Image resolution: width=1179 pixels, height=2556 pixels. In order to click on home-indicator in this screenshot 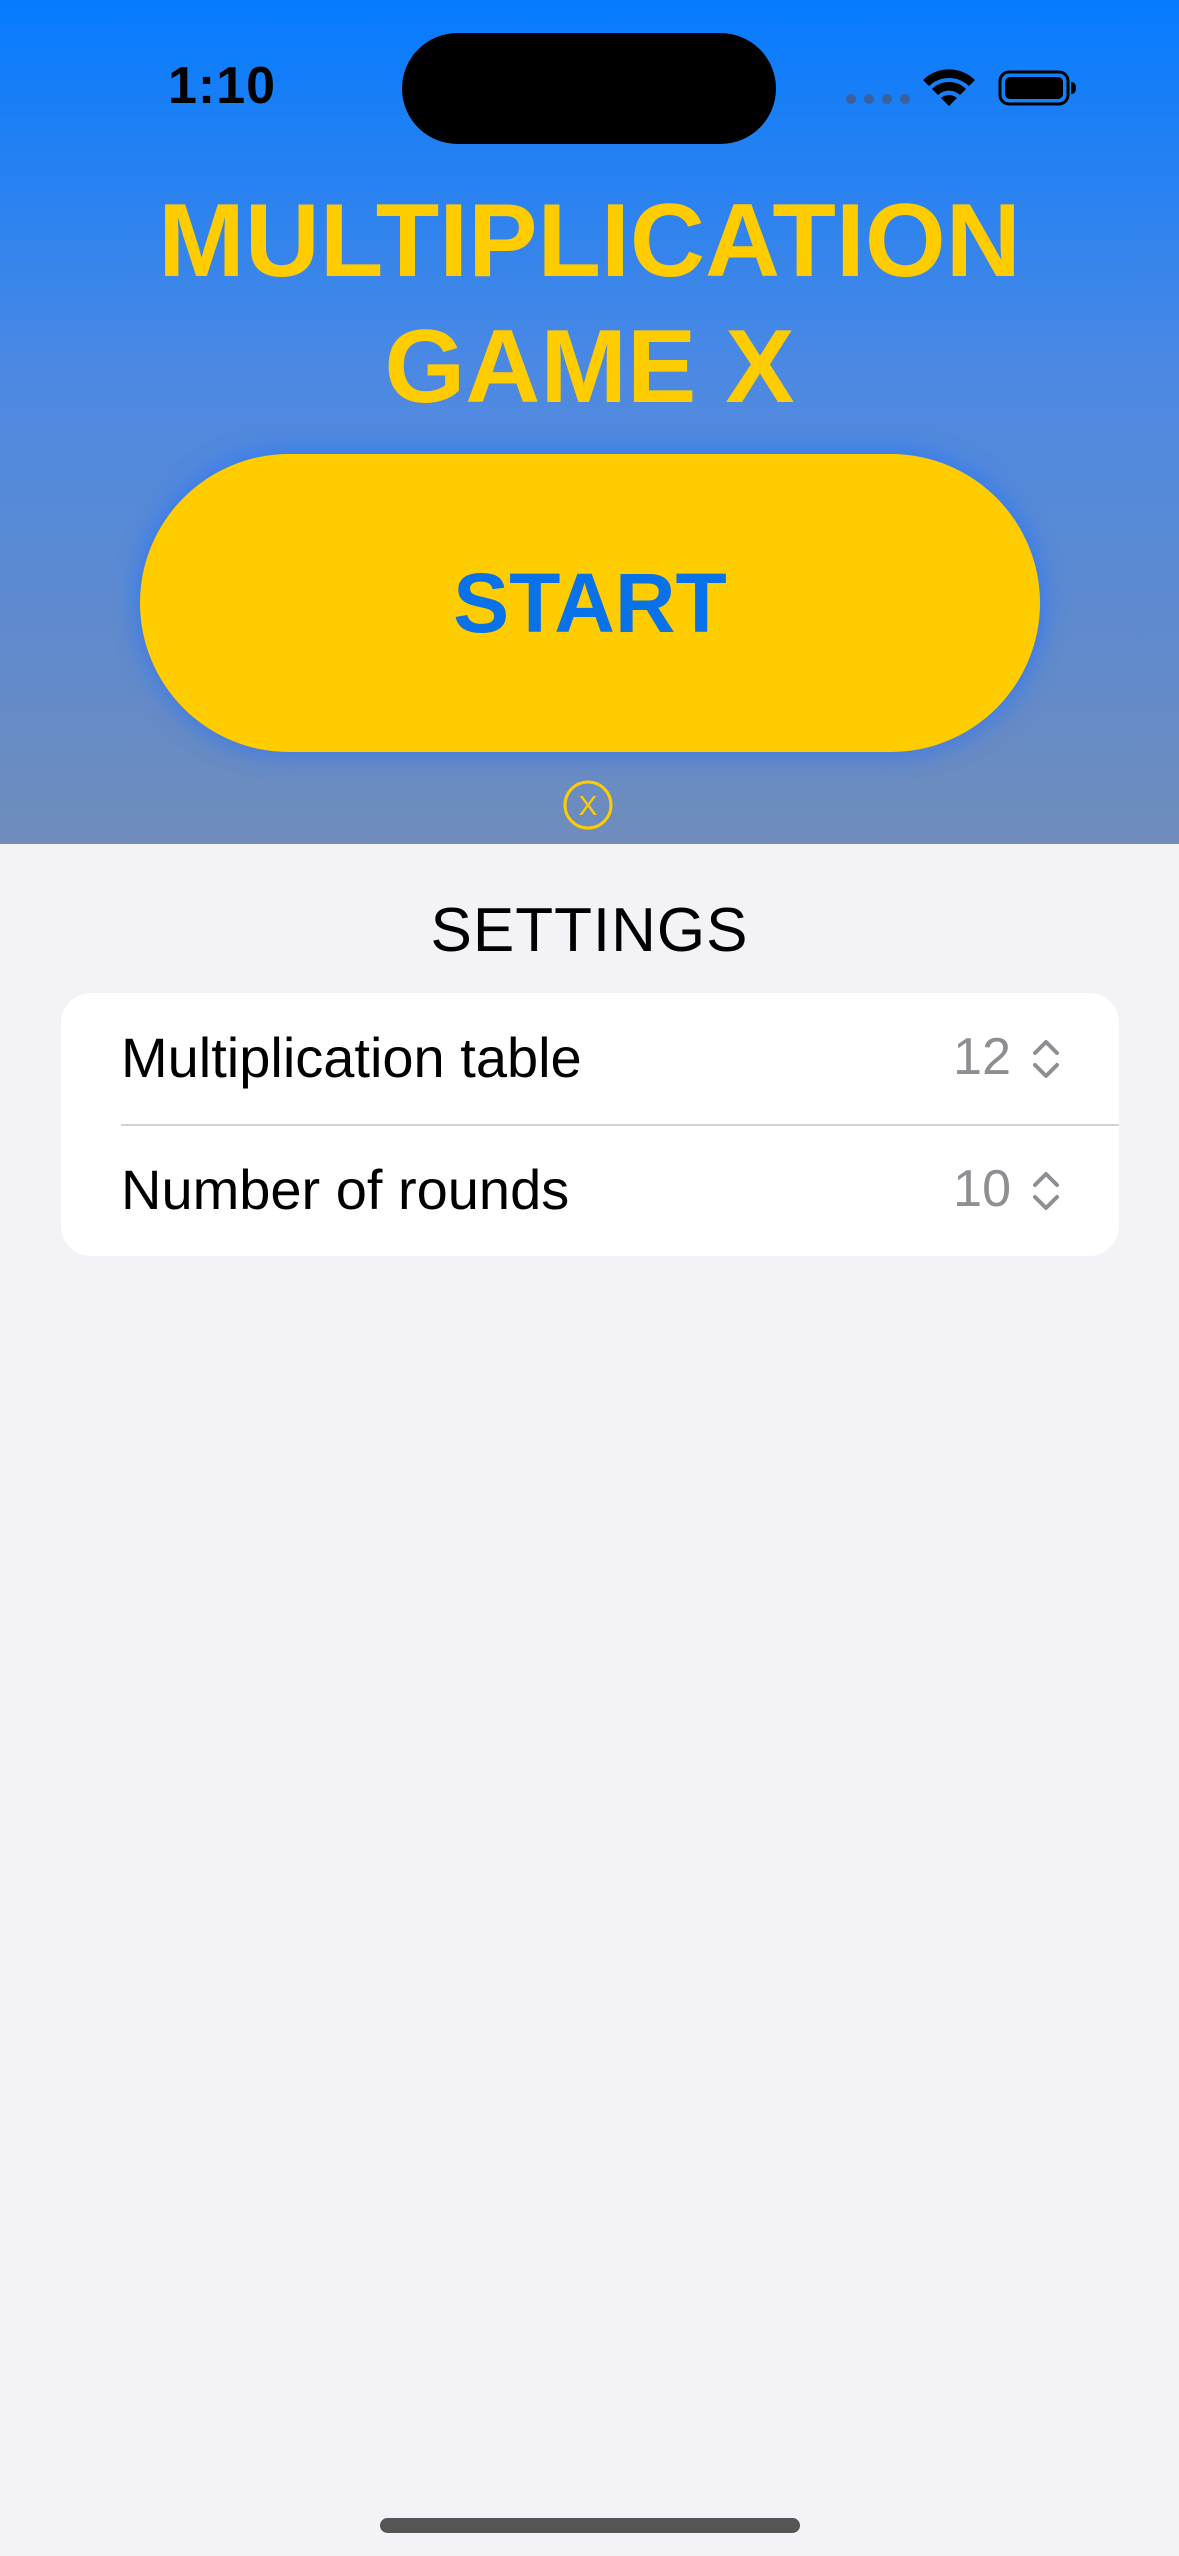, I will do `click(590, 2525)`.